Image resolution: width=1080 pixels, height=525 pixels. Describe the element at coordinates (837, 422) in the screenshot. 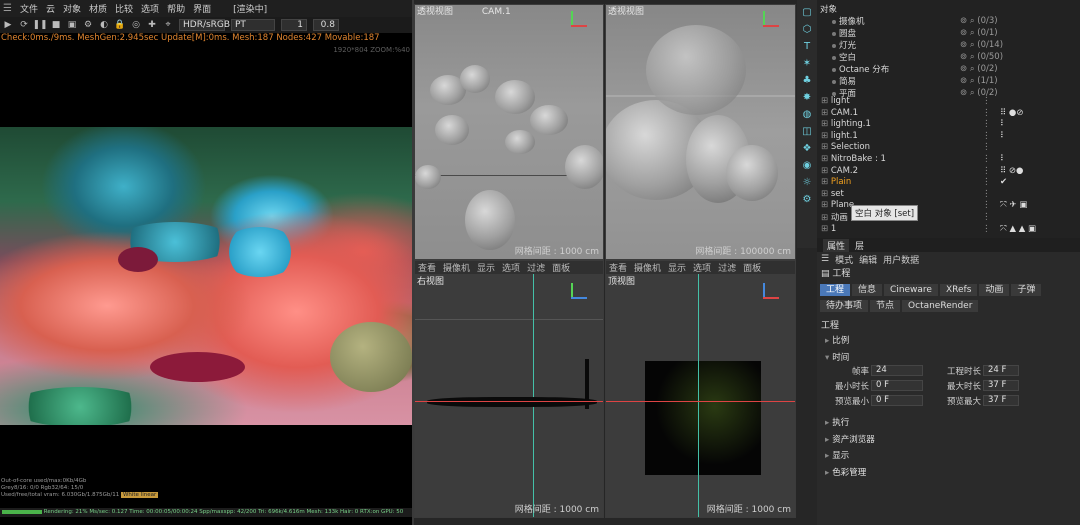

I see `attr-section: ▸ 执行` at that location.